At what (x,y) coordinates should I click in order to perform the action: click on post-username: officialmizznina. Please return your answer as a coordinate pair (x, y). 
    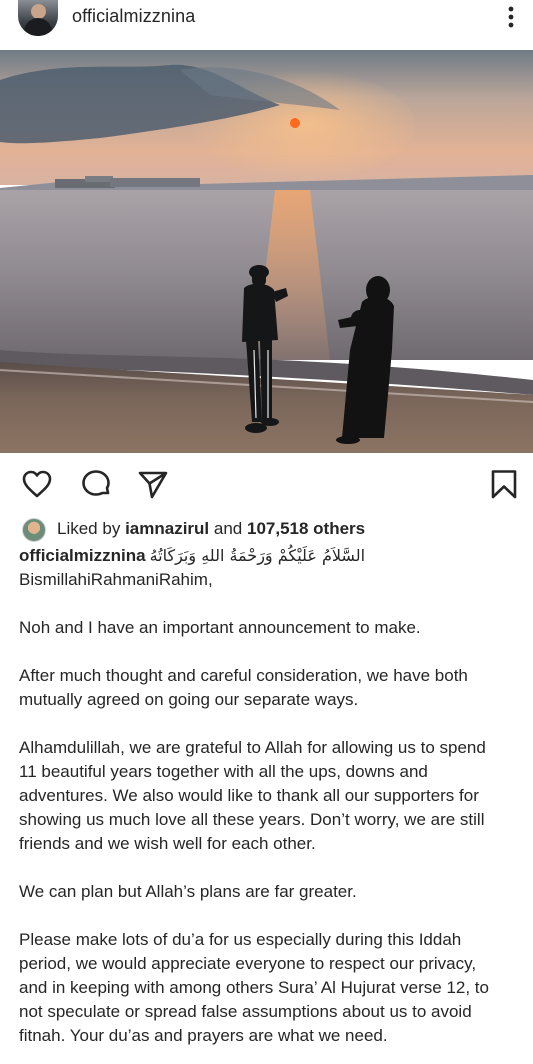
    Looking at the image, I should click on (133, 16).